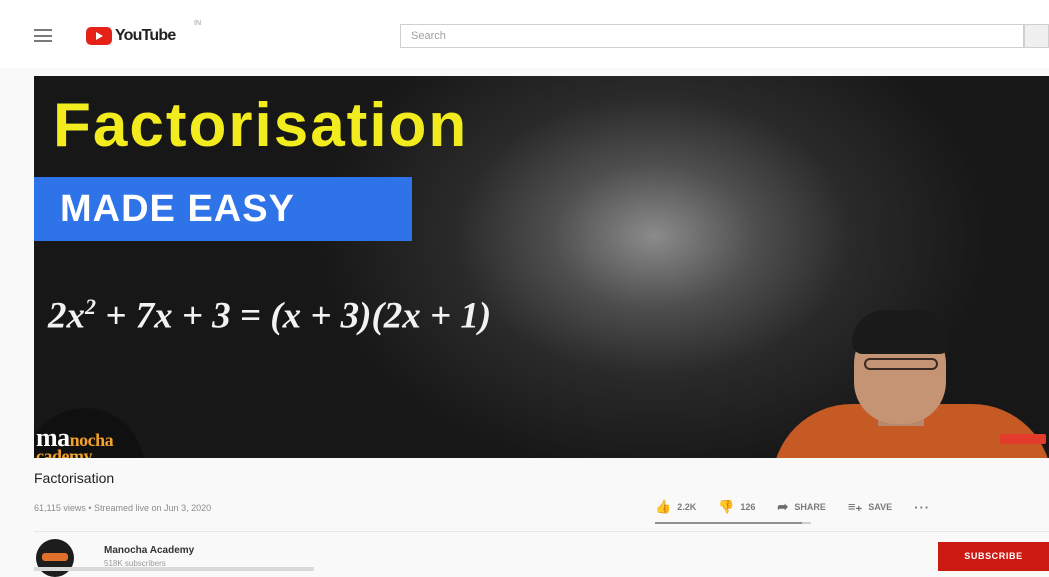  Describe the element at coordinates (541, 531) in the screenshot. I see `divider` at that location.